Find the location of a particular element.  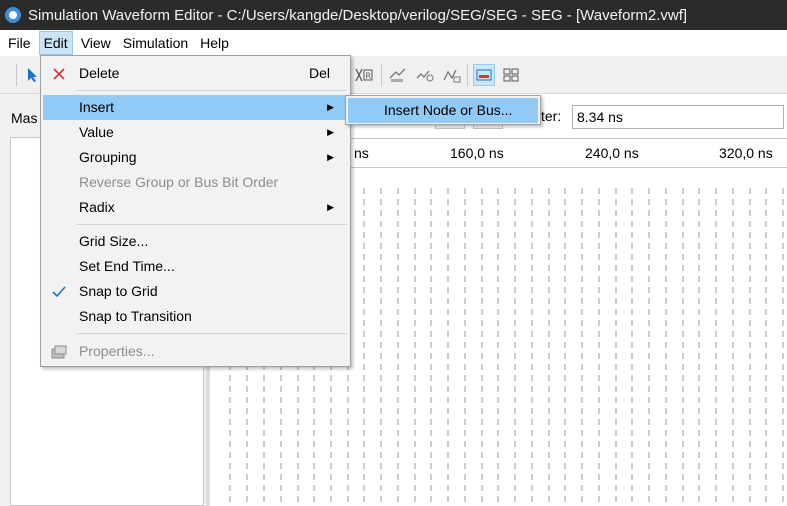

menu-item-label: Delete is located at coordinates (99, 73).